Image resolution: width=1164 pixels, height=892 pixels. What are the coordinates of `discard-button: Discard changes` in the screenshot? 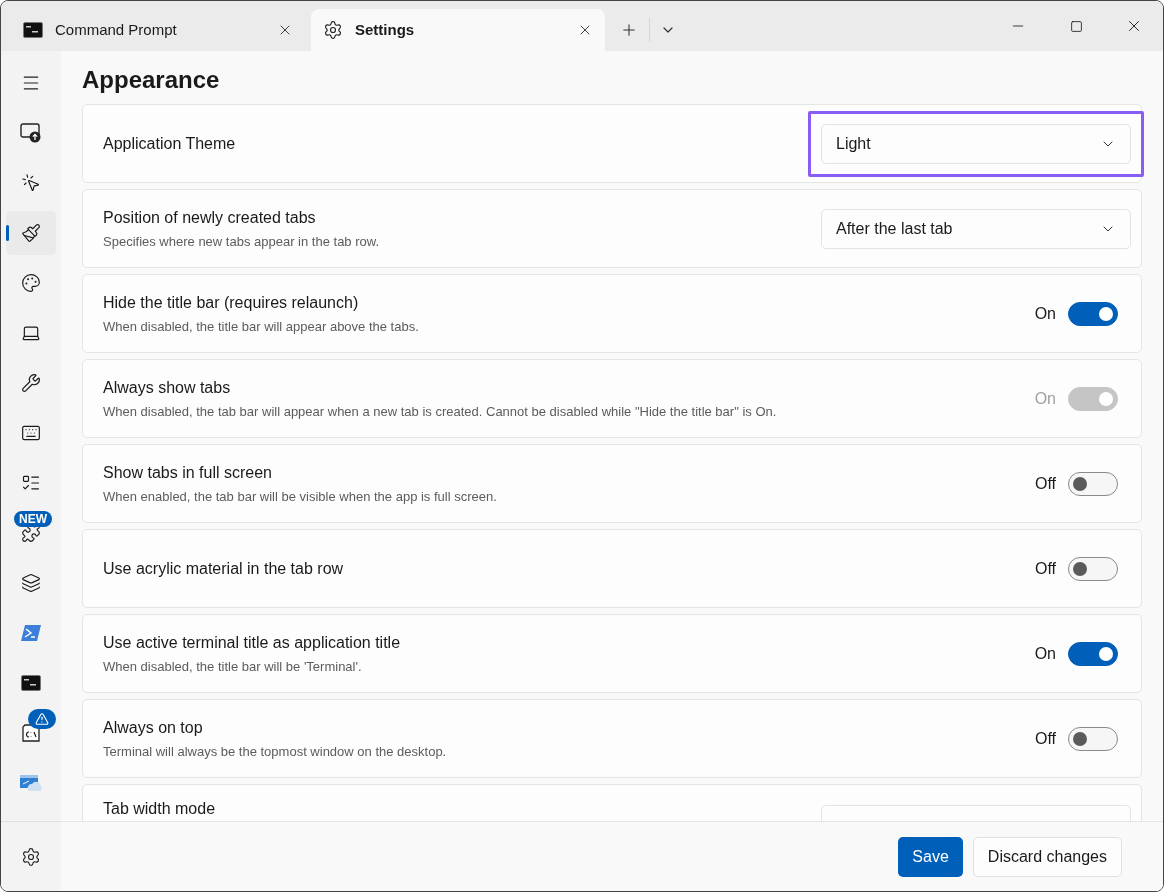 It's located at (1047, 856).